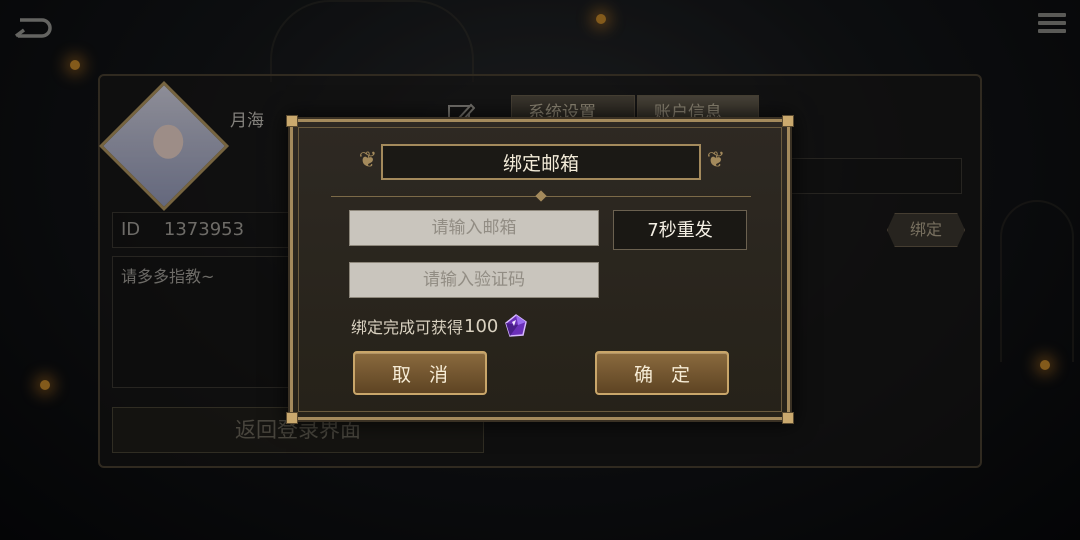 This screenshot has width=1080, height=540. I want to click on cancel-button: 取消, so click(420, 373).